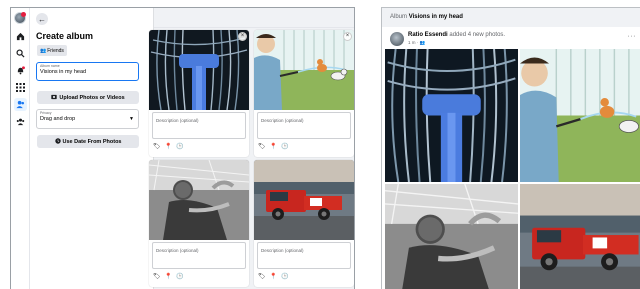 The height and width of the screenshot is (289, 640). I want to click on page-title: Create album, so click(65, 36).